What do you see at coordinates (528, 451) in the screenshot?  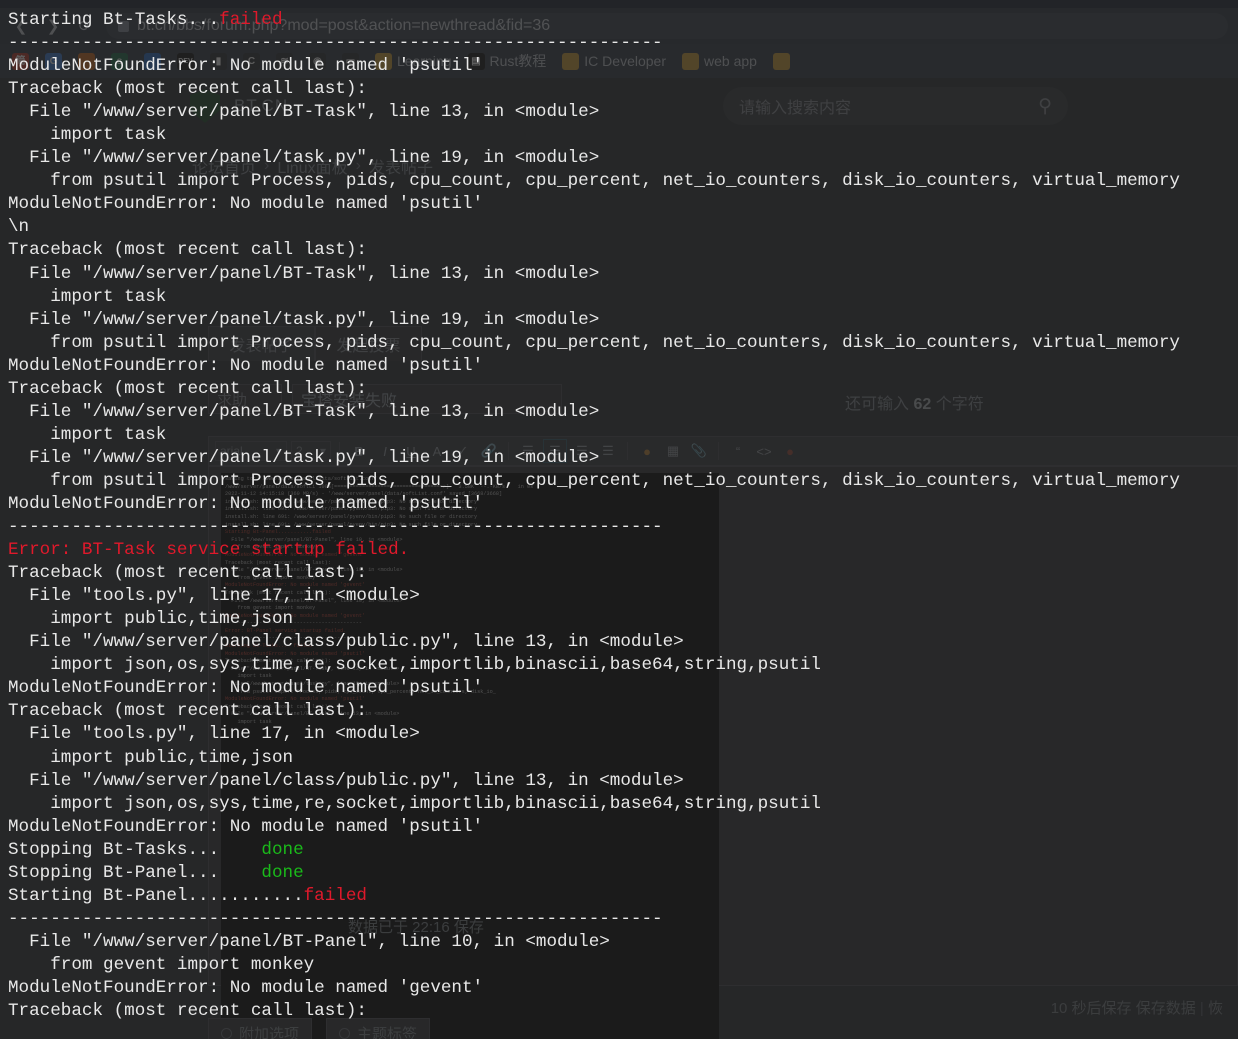 I see `align-left-icon: ☰` at bounding box center [528, 451].